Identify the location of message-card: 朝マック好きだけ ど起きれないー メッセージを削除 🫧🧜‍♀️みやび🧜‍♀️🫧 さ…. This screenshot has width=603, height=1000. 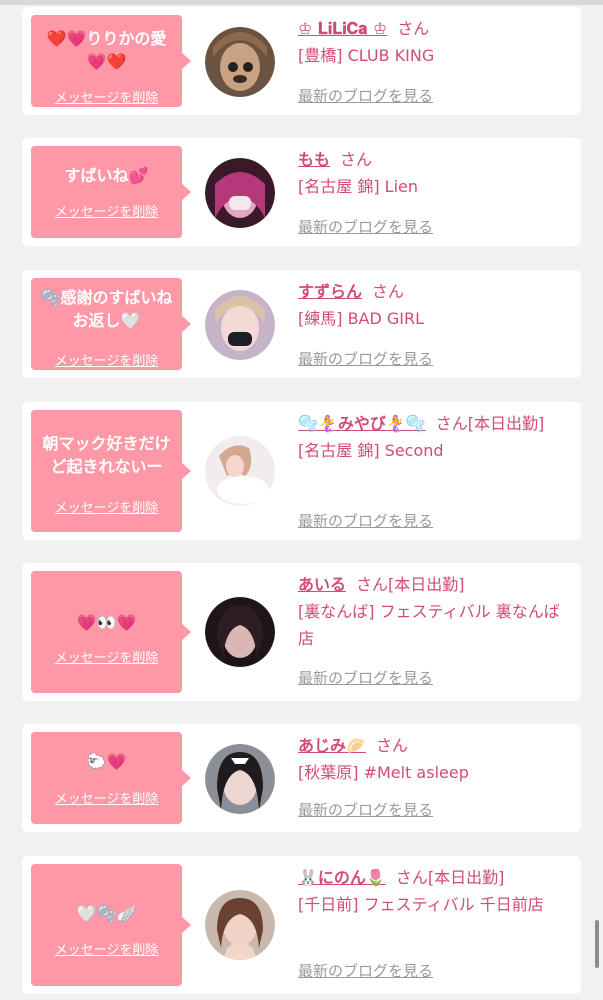
(301, 471).